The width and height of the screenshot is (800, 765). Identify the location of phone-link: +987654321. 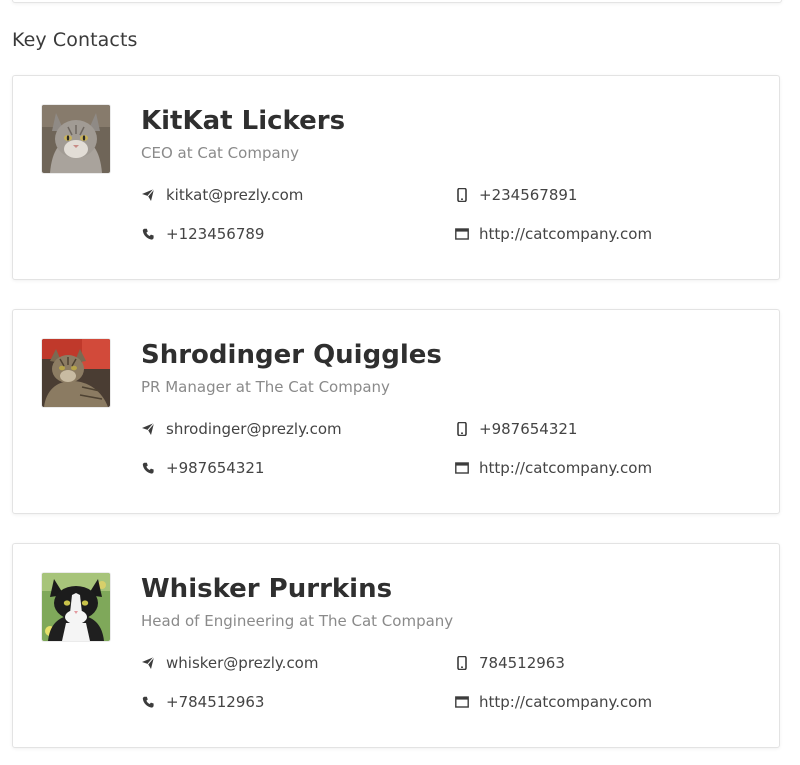
(202, 468).